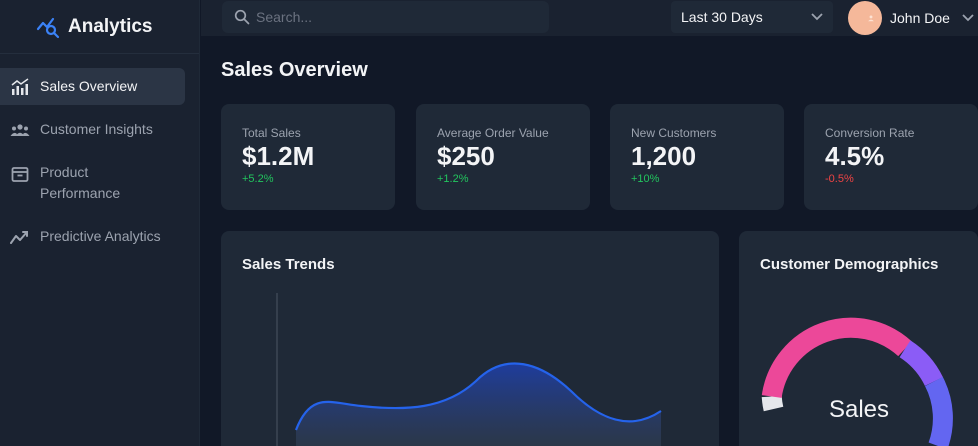 The width and height of the screenshot is (978, 446). What do you see at coordinates (772, 403) in the screenshot?
I see `donut-segment-gray` at bounding box center [772, 403].